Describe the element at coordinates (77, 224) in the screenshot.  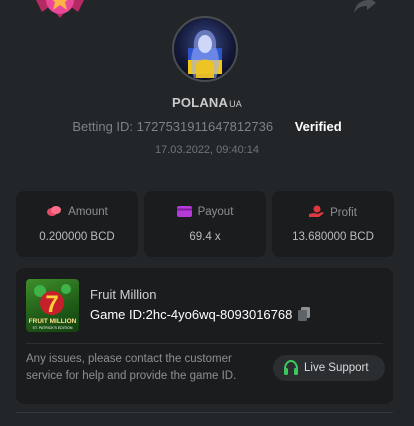
I see `amount-card: Amount 0.200000 BCD` at that location.